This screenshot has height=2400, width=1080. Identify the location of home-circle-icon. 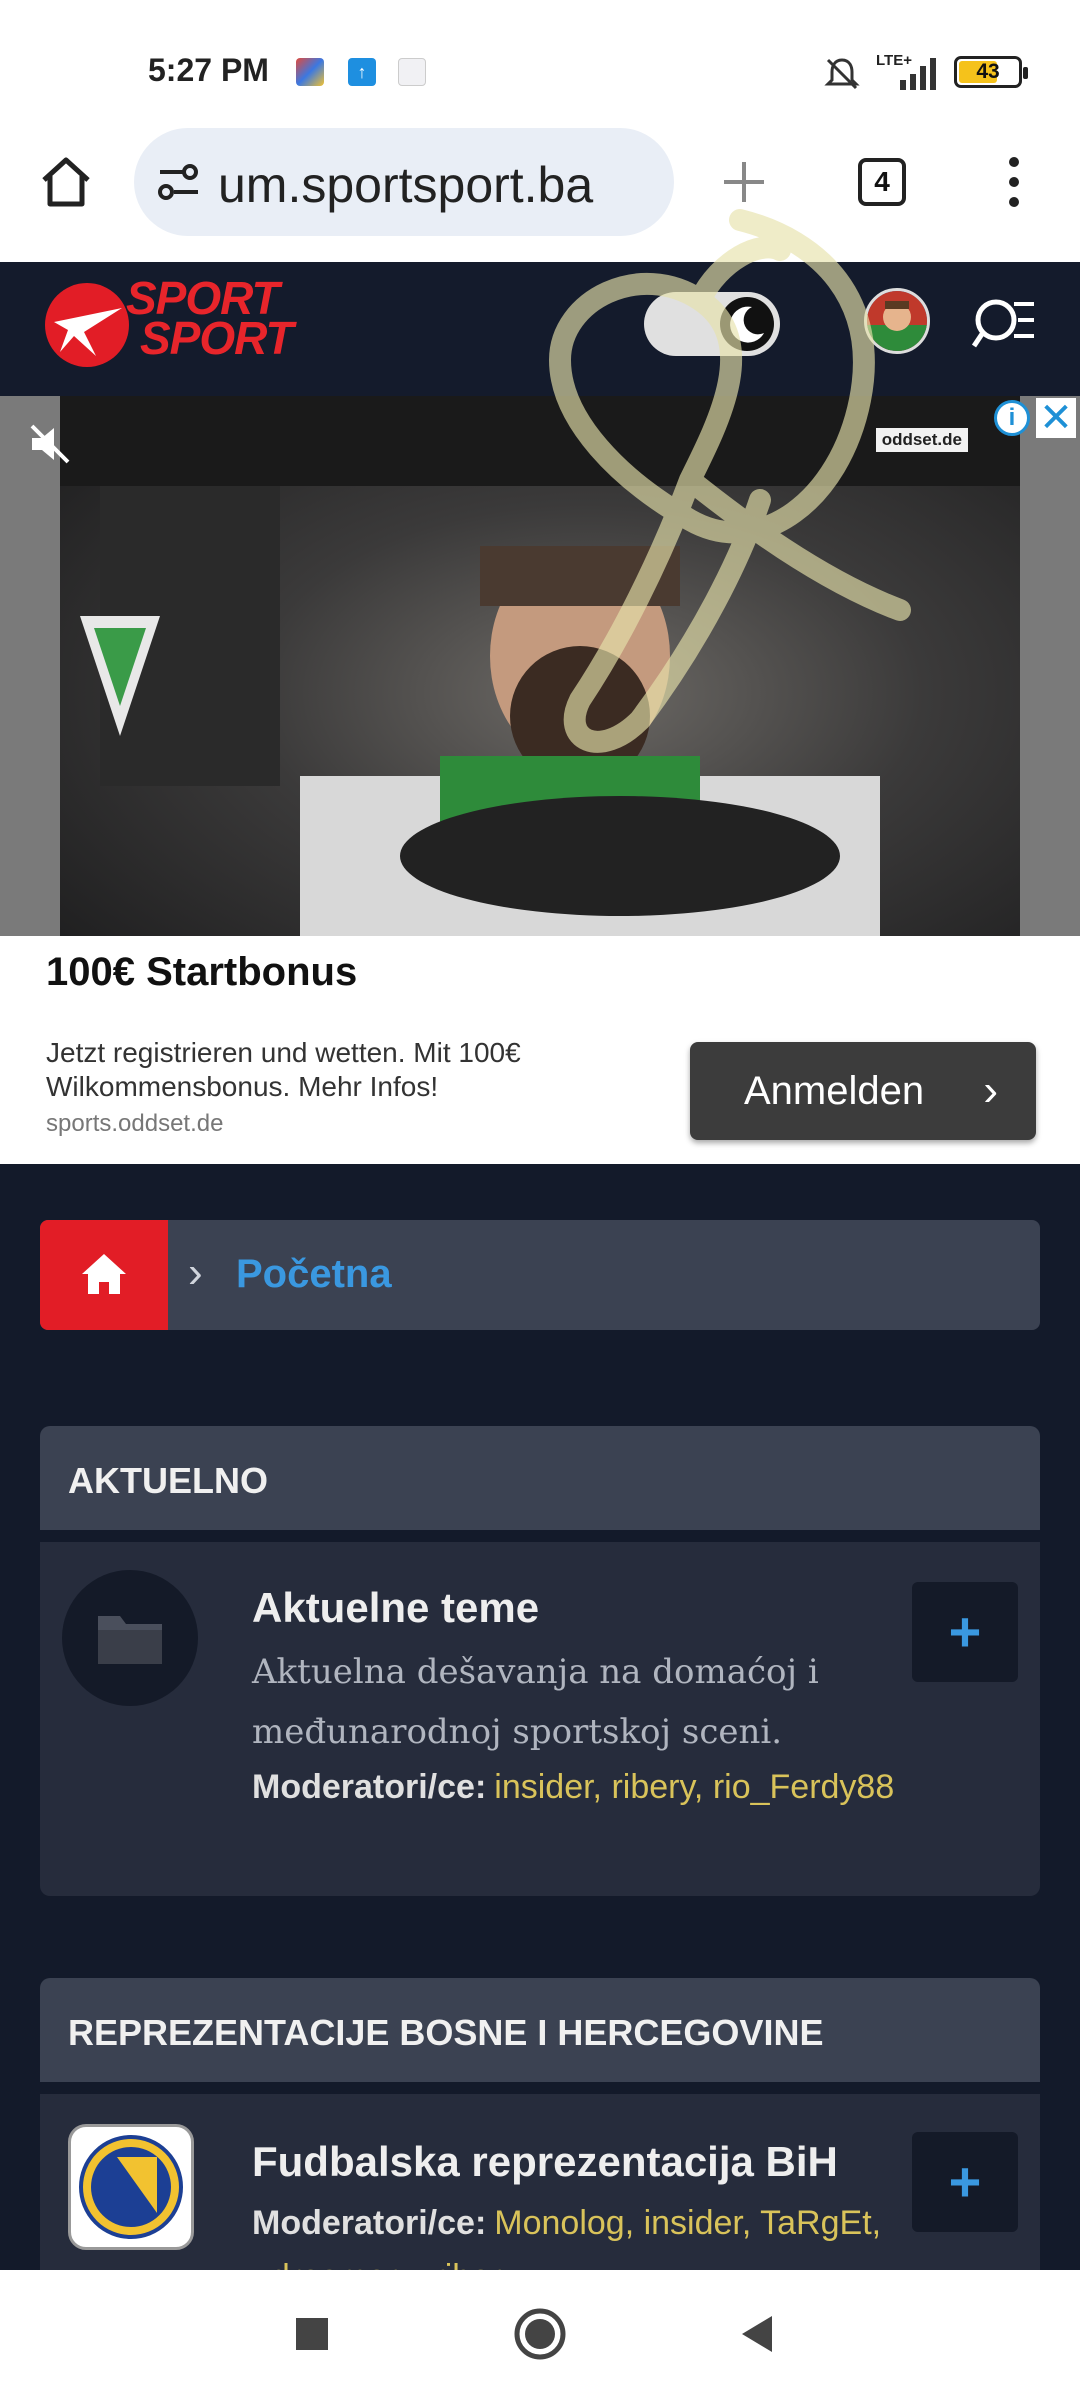
(540, 2334).